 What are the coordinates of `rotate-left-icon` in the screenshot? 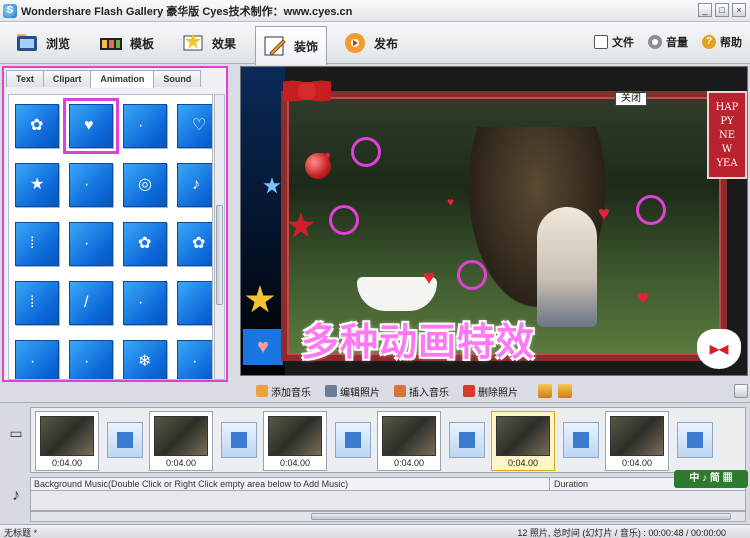 It's located at (545, 391).